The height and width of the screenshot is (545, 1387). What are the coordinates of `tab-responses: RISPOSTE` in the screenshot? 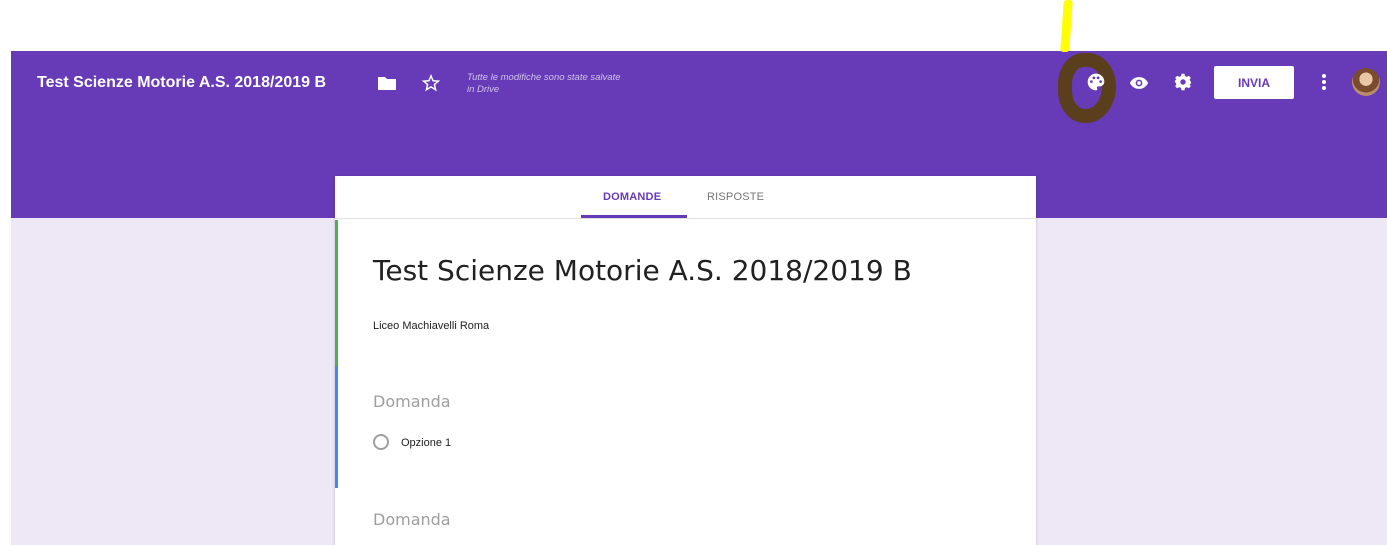 It's located at (735, 197).